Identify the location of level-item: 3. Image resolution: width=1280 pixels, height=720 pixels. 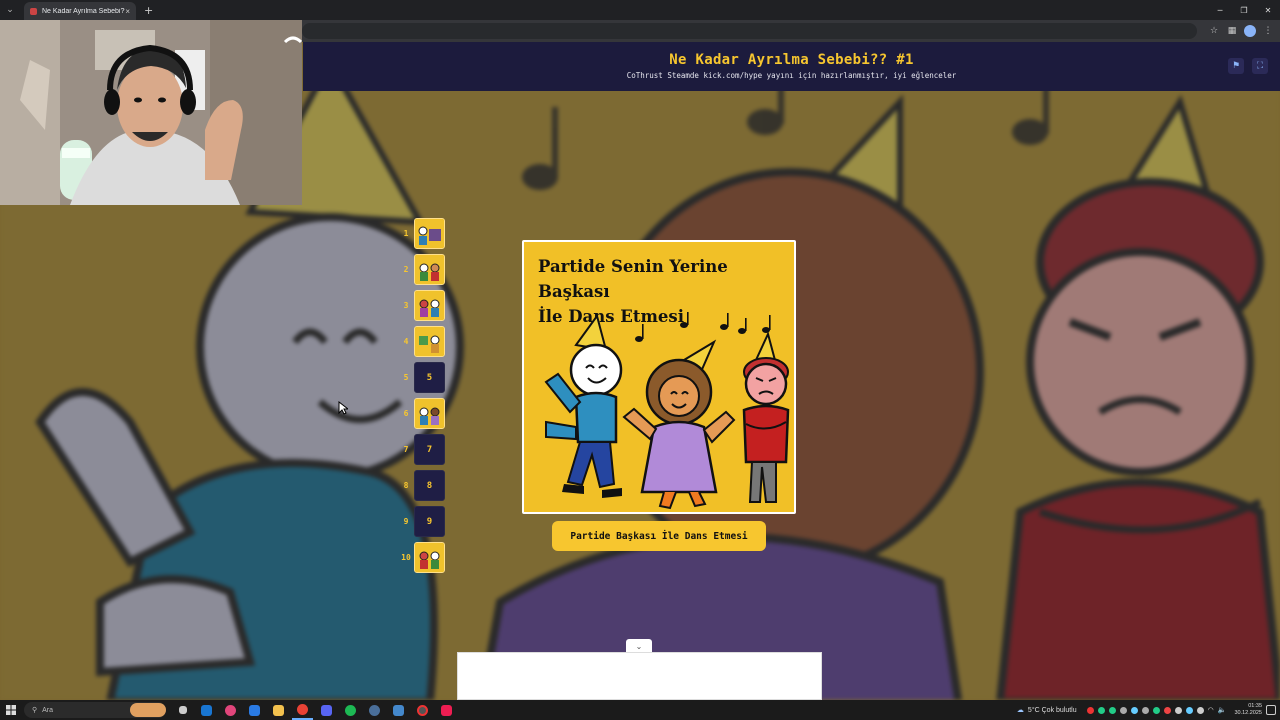
(423, 305).